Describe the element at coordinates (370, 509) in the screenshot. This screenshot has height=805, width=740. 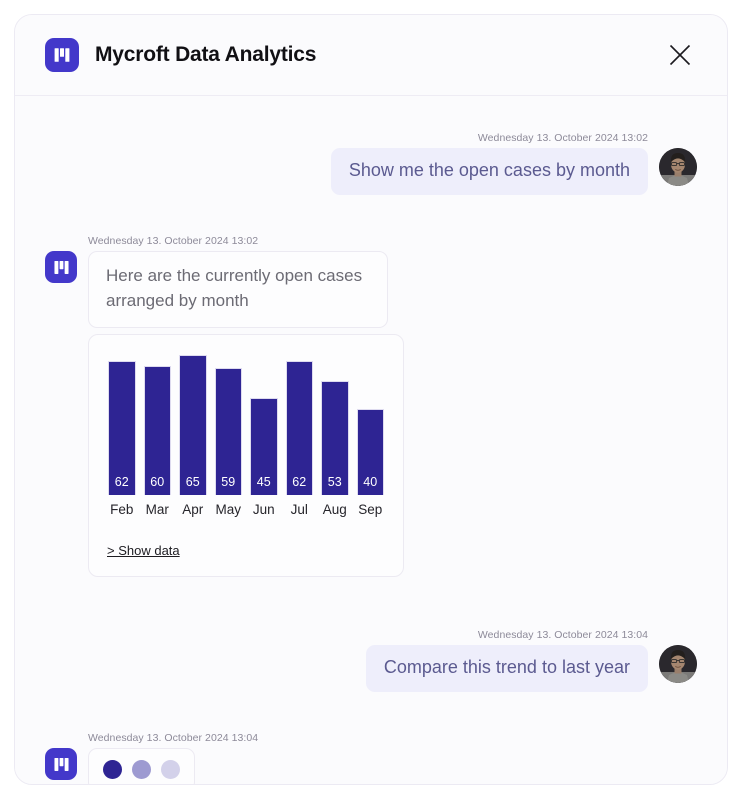
I see `x-axis-tick-label: Sep` at that location.